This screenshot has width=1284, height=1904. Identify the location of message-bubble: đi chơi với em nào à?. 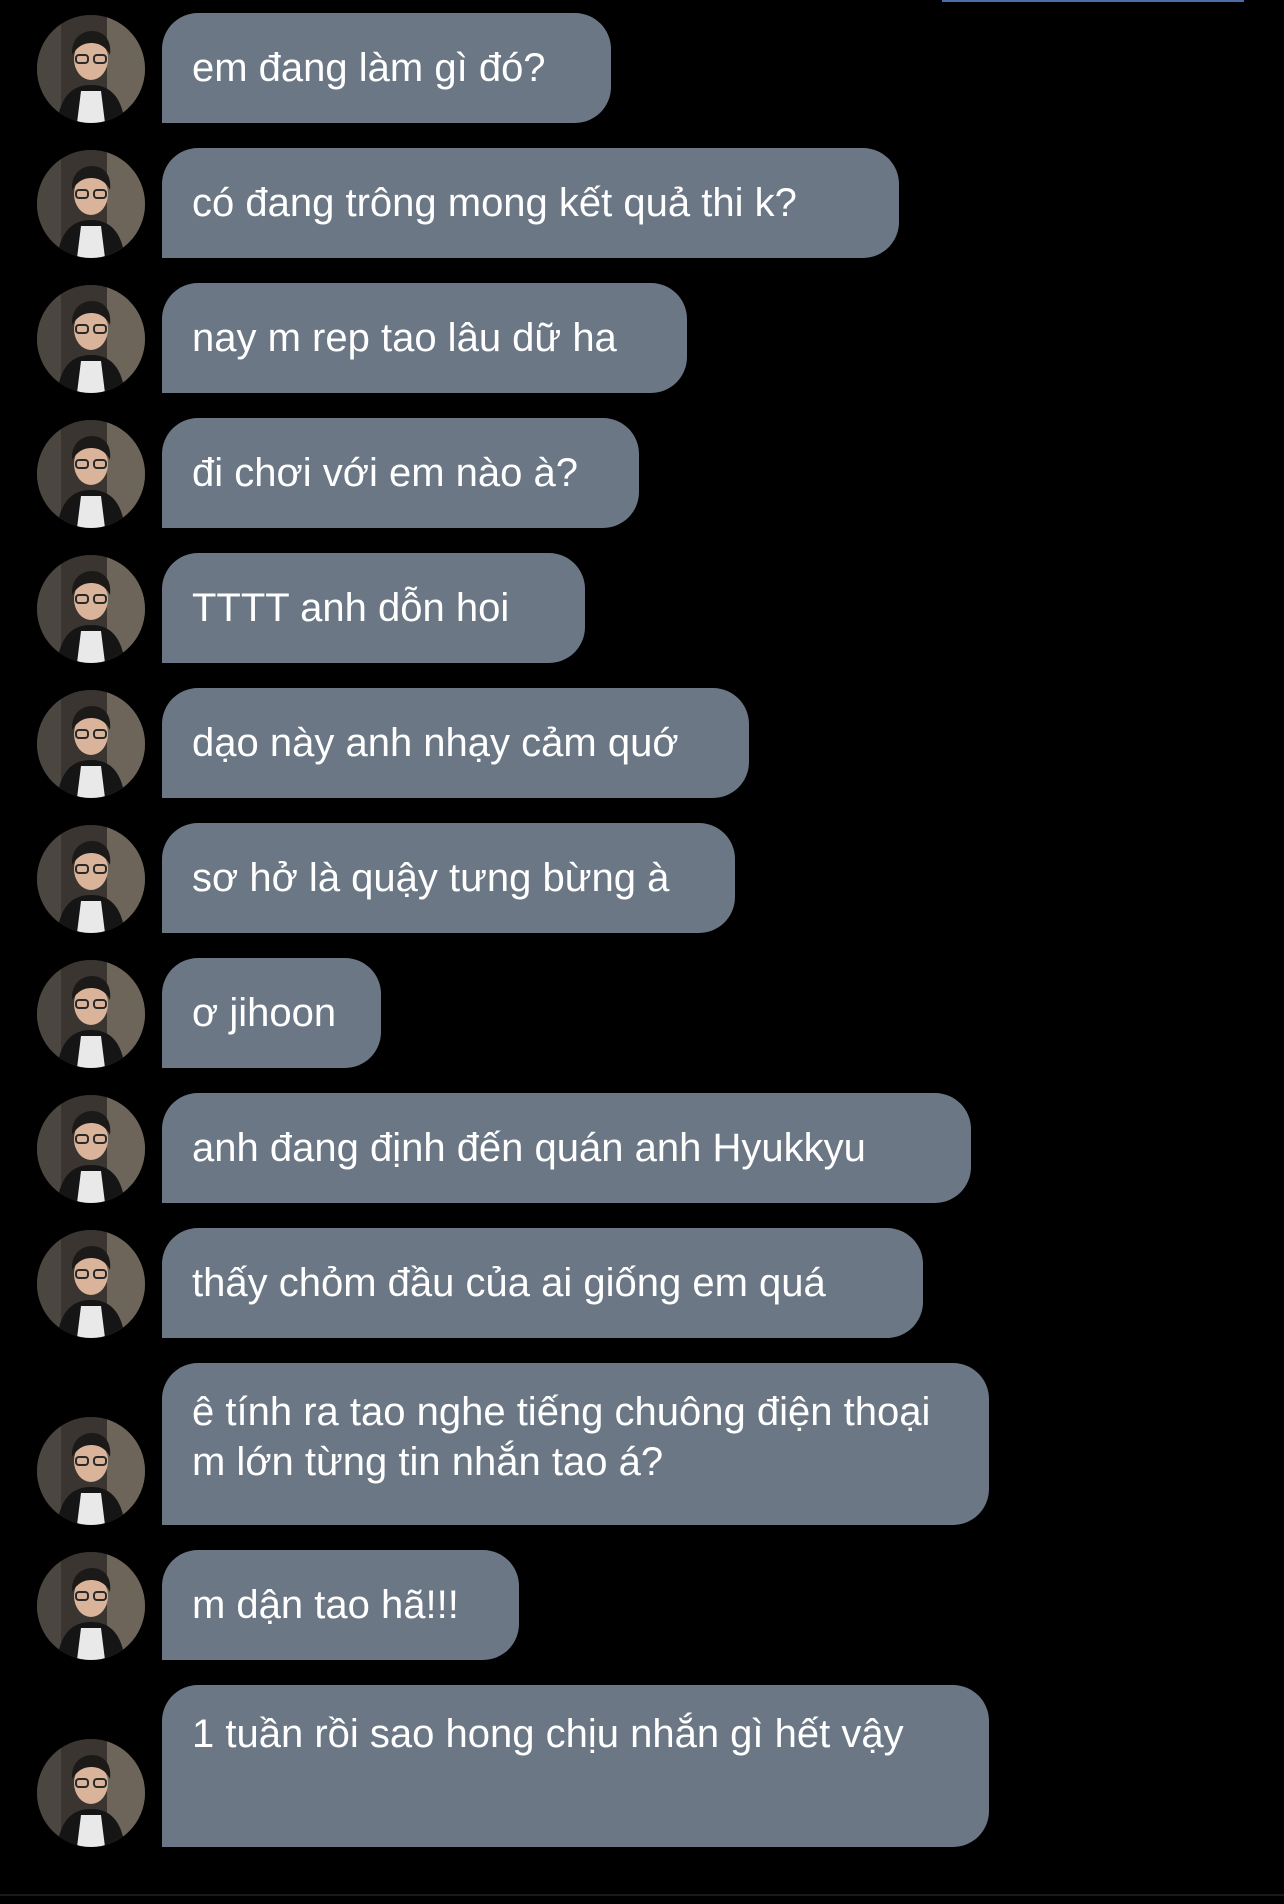
(400, 473).